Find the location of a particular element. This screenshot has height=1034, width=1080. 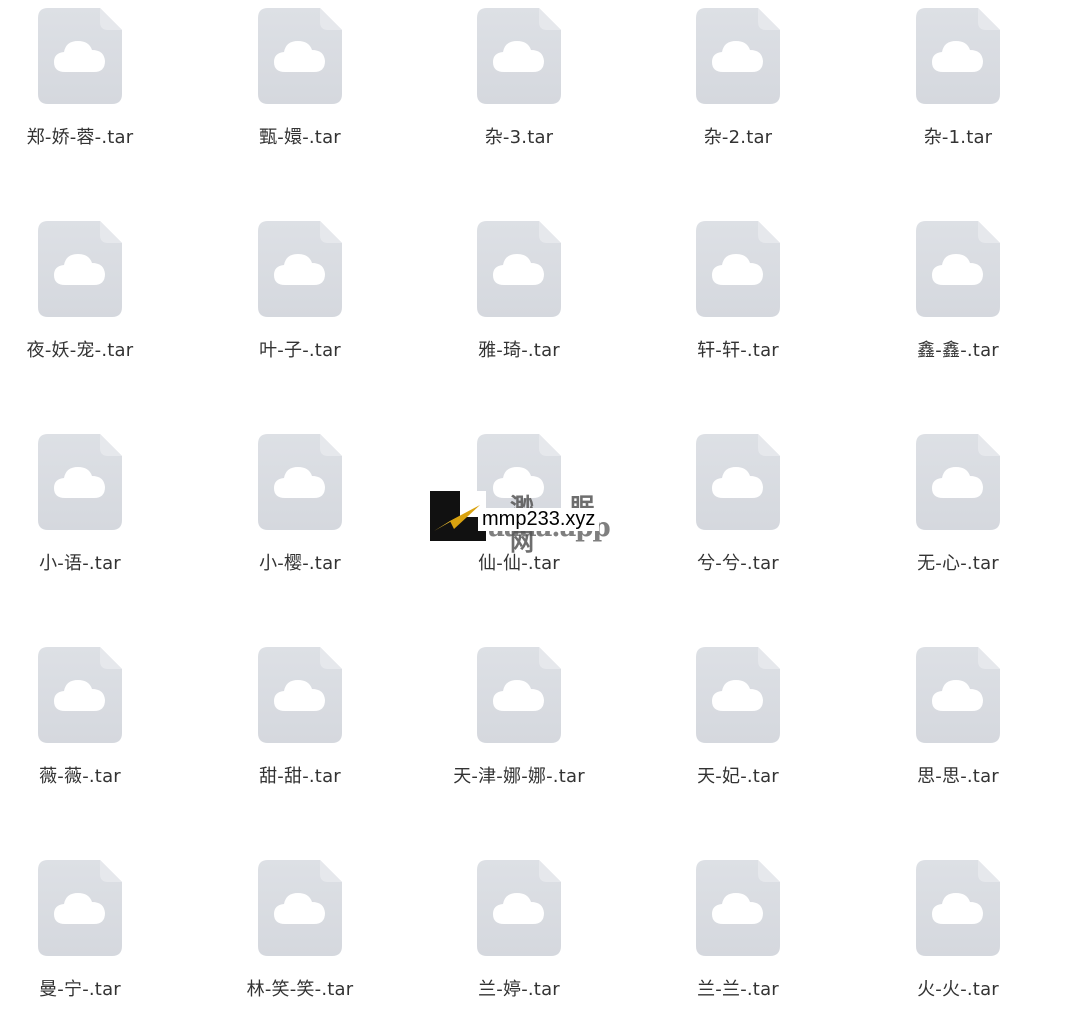

file-item: 小-语-.tar is located at coordinates (85, 506).